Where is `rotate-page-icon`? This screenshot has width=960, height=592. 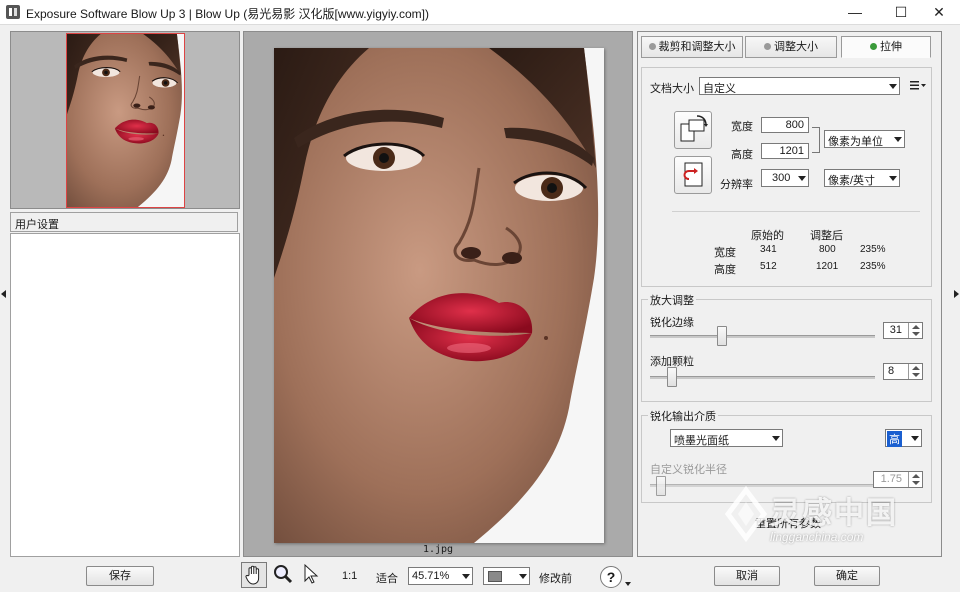 rotate-page-icon is located at coordinates (694, 128).